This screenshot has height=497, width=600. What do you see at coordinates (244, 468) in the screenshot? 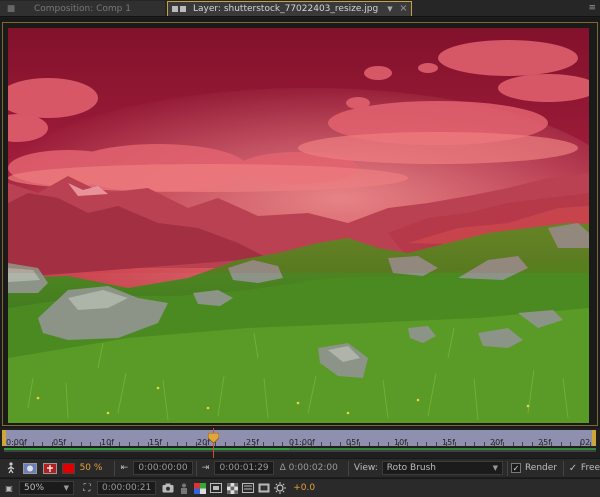
I see `out-point-time: 0:00:01:29` at bounding box center [244, 468].